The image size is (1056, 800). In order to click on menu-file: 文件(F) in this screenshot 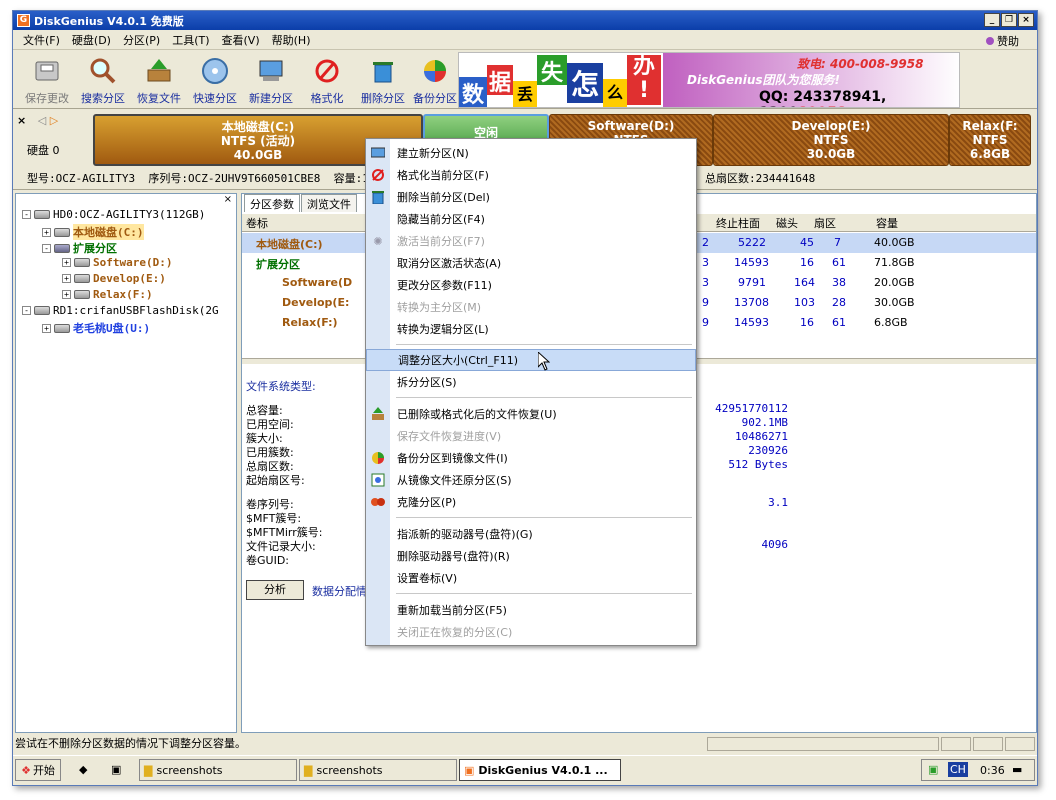, I will do `click(41, 40)`.